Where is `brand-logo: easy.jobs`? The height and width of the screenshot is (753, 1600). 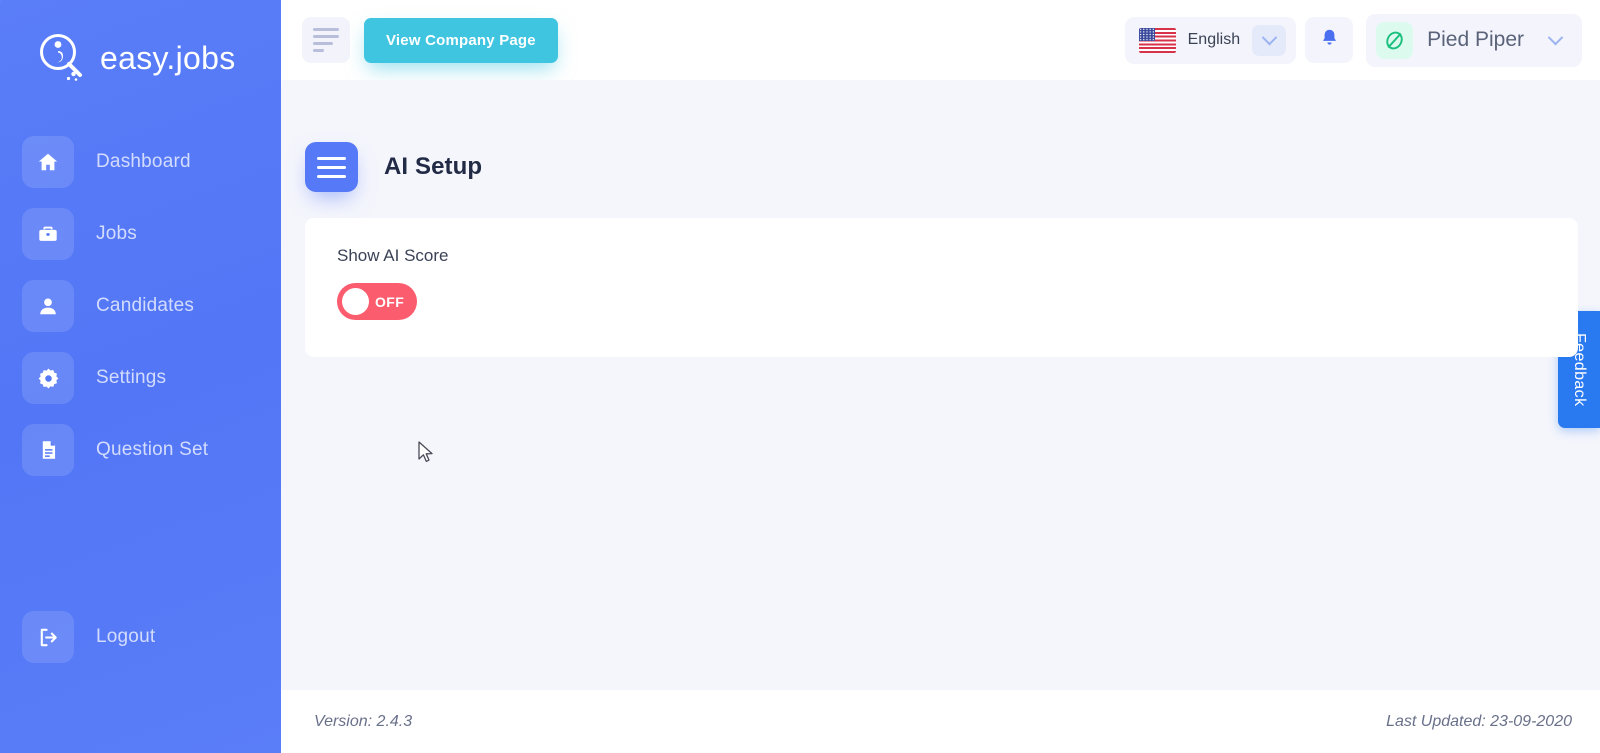
brand-logo: easy.jobs is located at coordinates (140, 42).